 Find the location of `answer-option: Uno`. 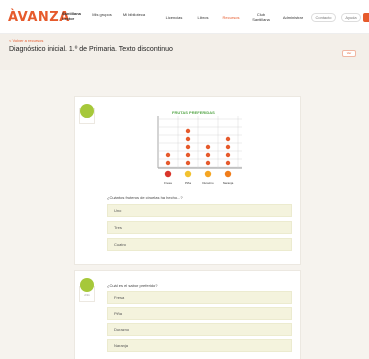

answer-option: Uno is located at coordinates (199, 210).